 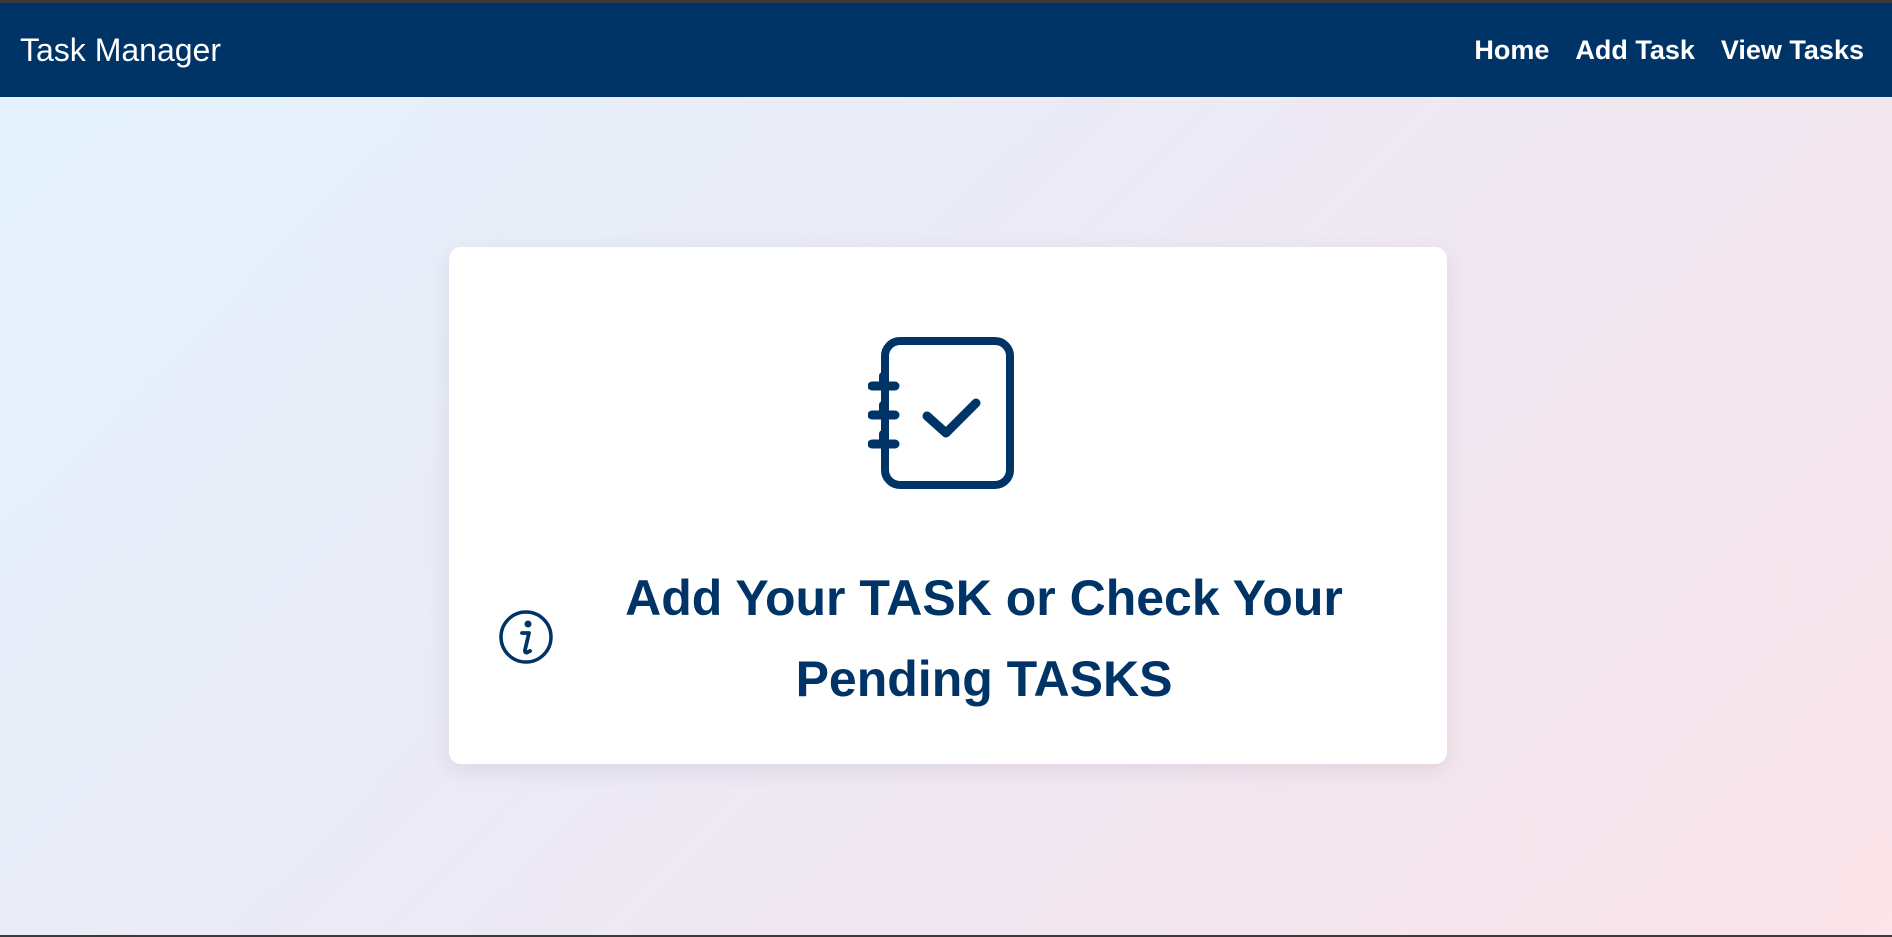 What do you see at coordinates (1511, 50) in the screenshot?
I see `nav-link-home: Home` at bounding box center [1511, 50].